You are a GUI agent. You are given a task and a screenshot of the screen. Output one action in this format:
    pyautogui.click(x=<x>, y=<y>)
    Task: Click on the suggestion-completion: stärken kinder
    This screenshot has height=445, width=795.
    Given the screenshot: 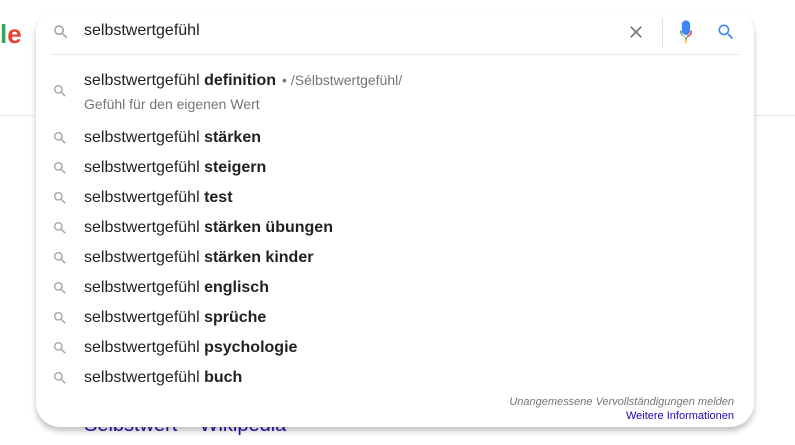 What is the action you would take?
    pyautogui.click(x=259, y=257)
    